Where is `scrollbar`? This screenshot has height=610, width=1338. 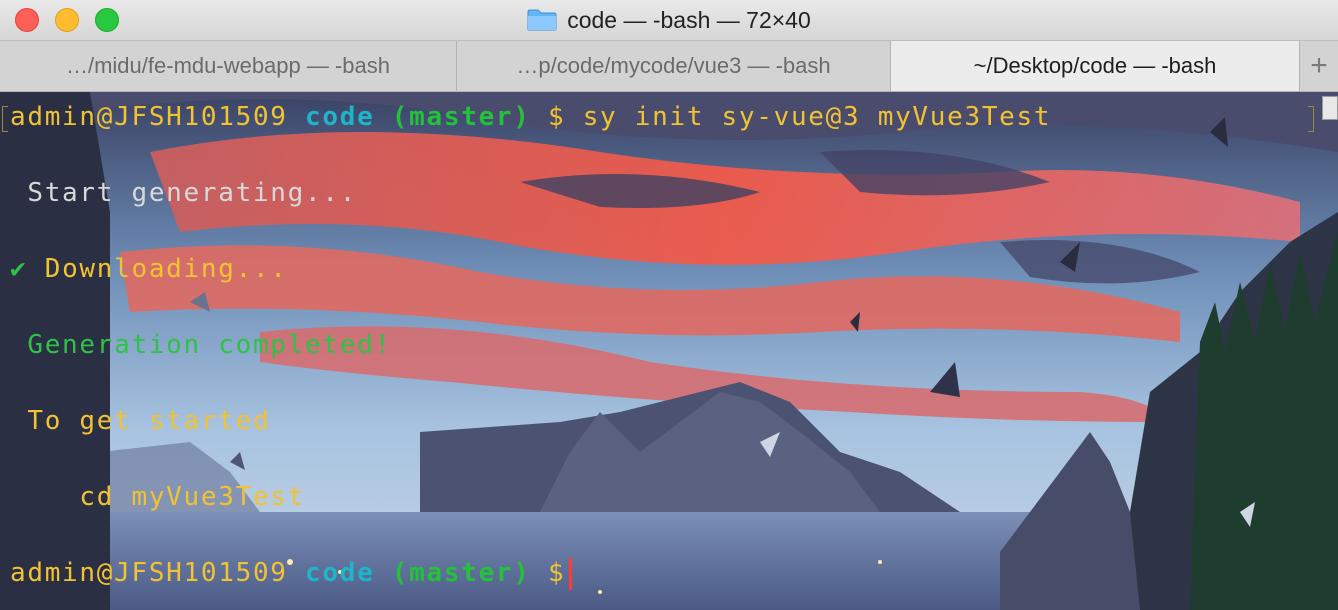 scrollbar is located at coordinates (1328, 351).